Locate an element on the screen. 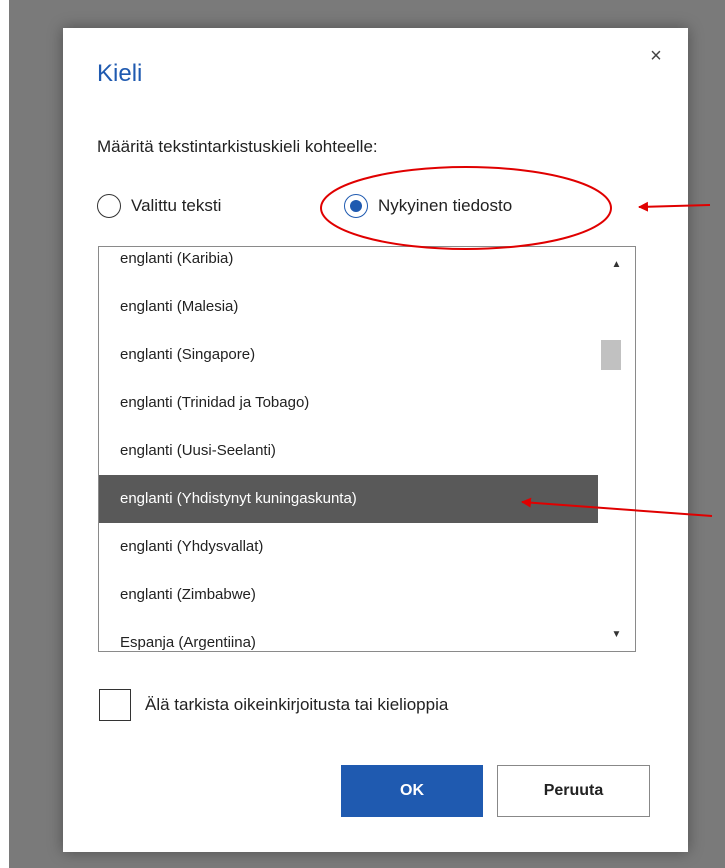 This screenshot has width=725, height=868. skip-proofing-checkbox is located at coordinates (115, 705).